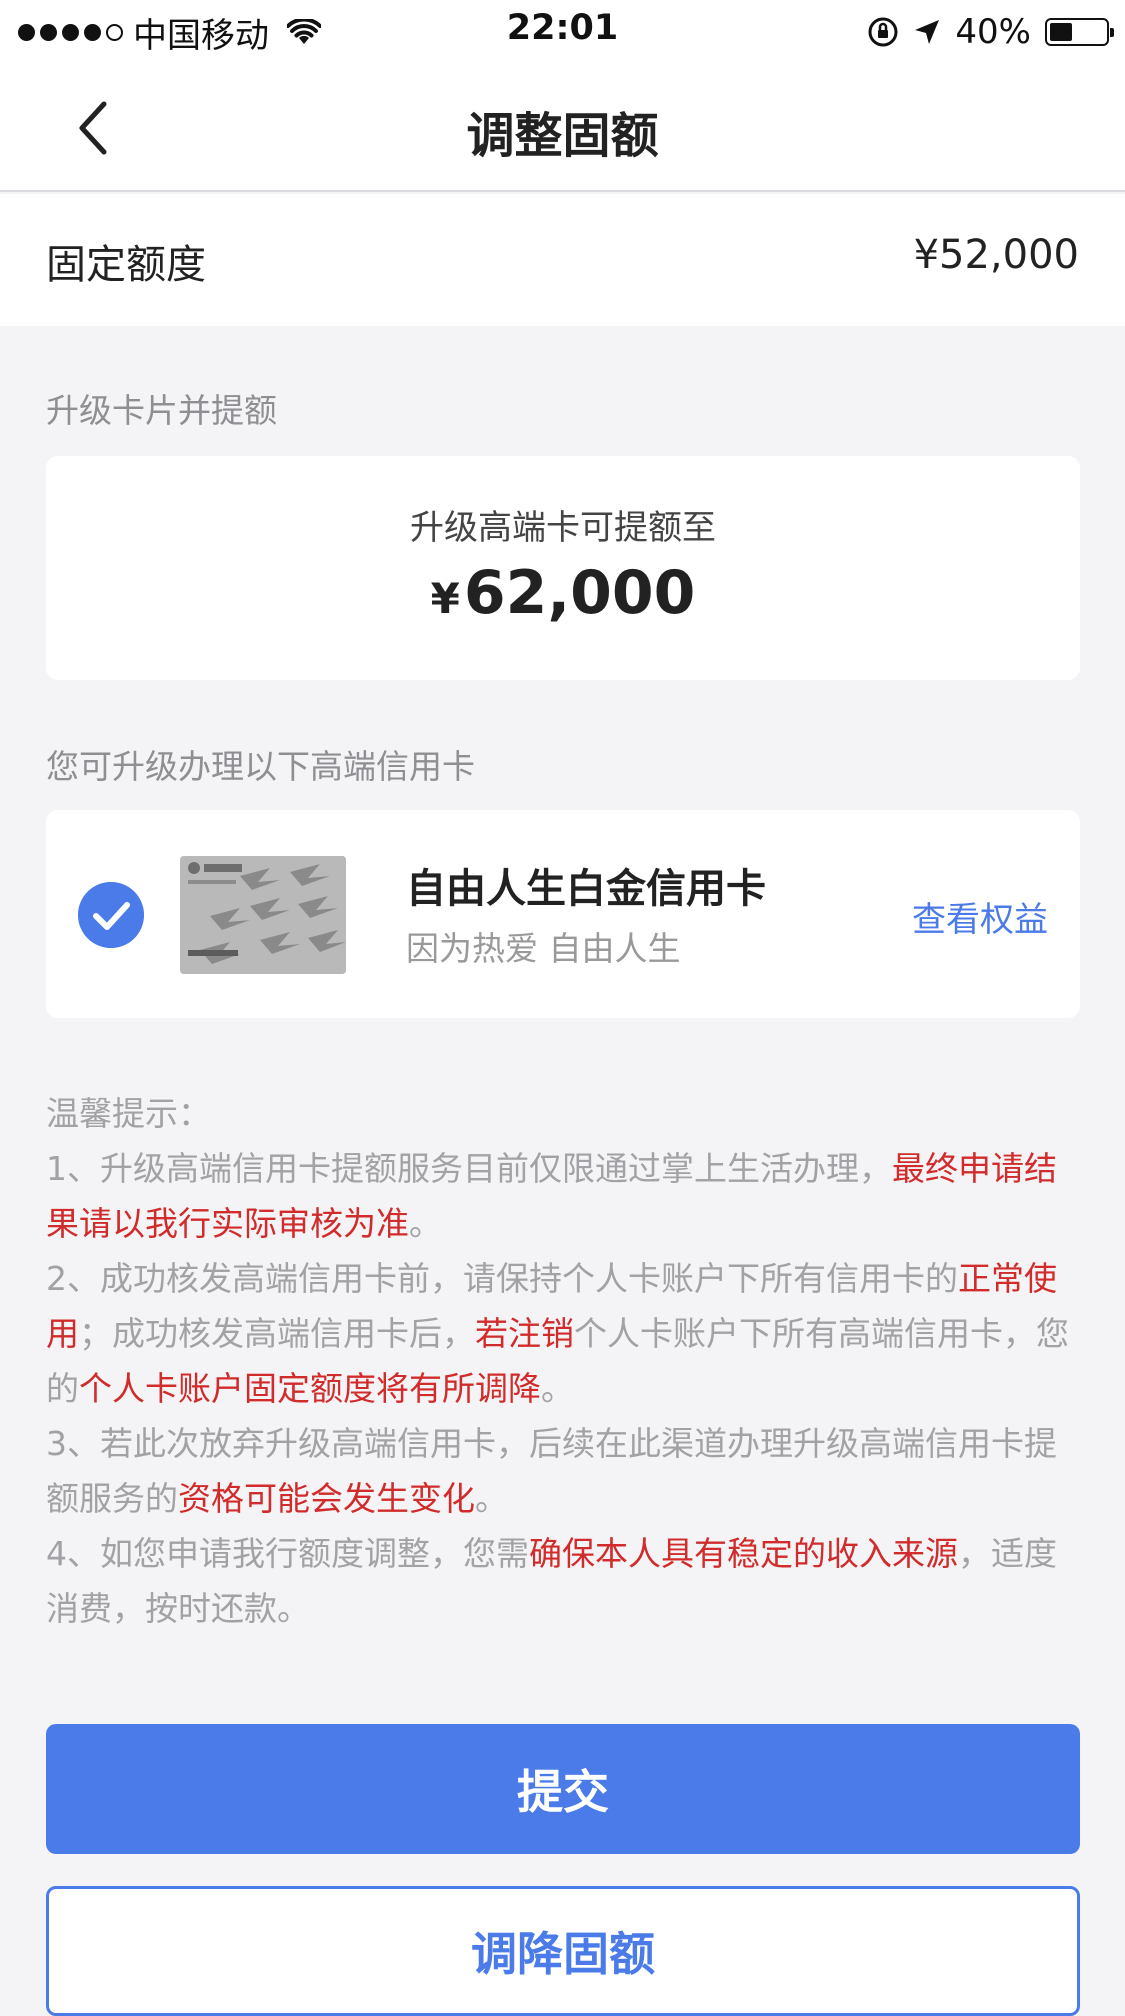 Image resolution: width=1125 pixels, height=2016 pixels. I want to click on tip-highlight: 资格可能会发生变化, so click(326, 1498).